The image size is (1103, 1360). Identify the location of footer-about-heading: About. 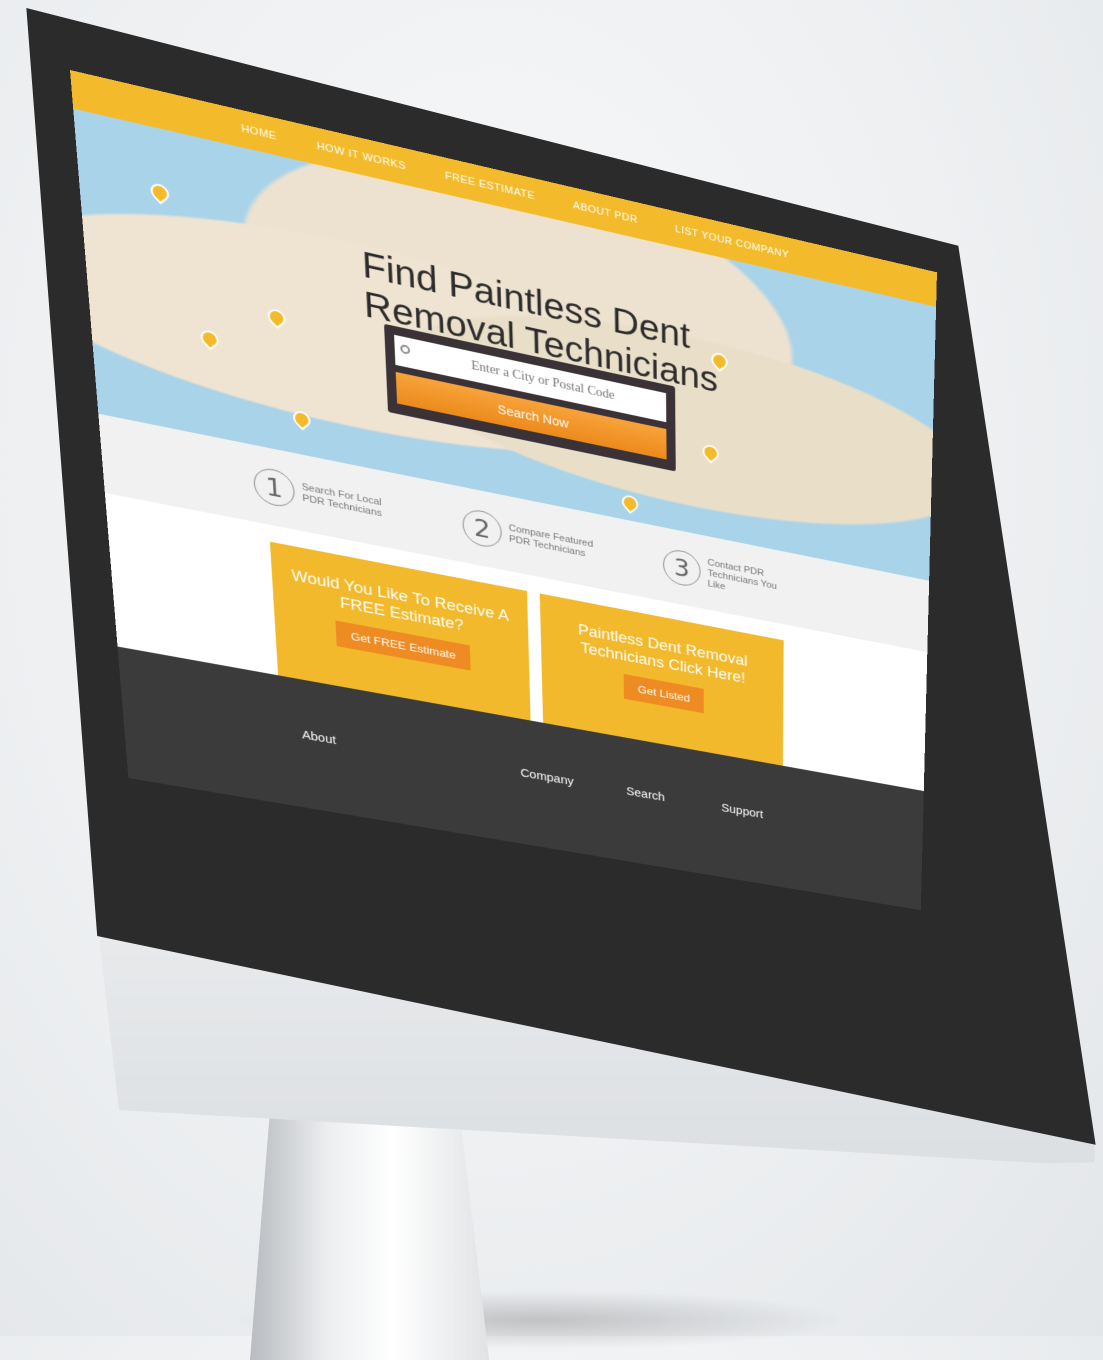
(319, 737).